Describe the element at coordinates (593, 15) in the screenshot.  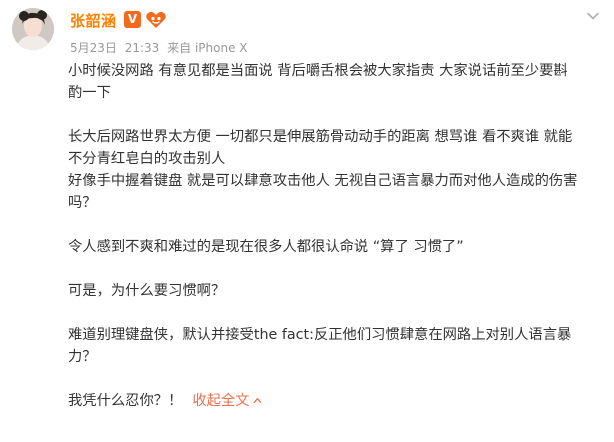
I see `chevron-down-icon` at that location.